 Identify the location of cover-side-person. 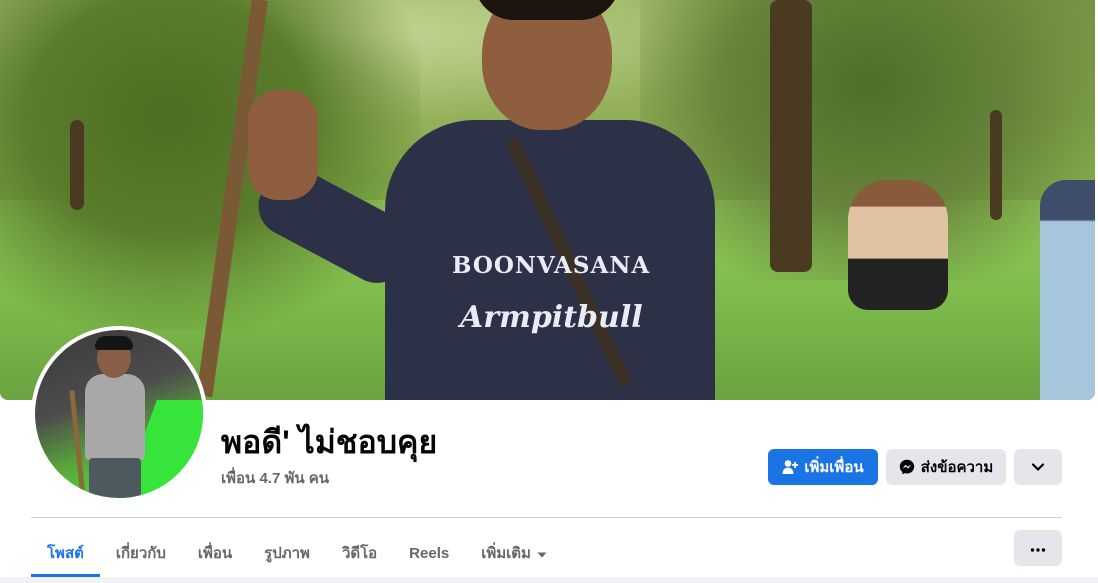
(1067, 290).